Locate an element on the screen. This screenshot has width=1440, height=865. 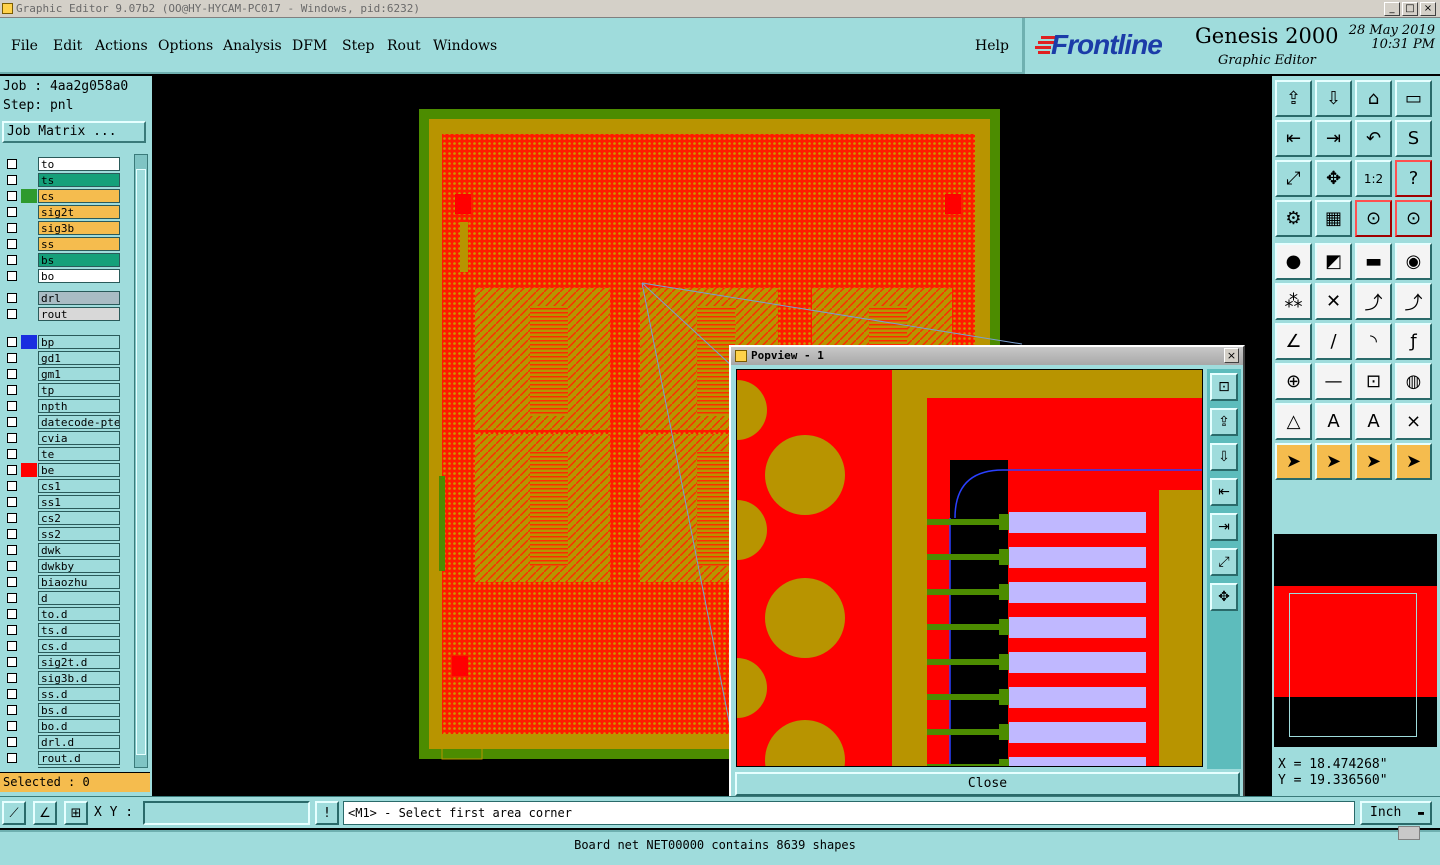
layer-name: ts.d is located at coordinates (79, 630).